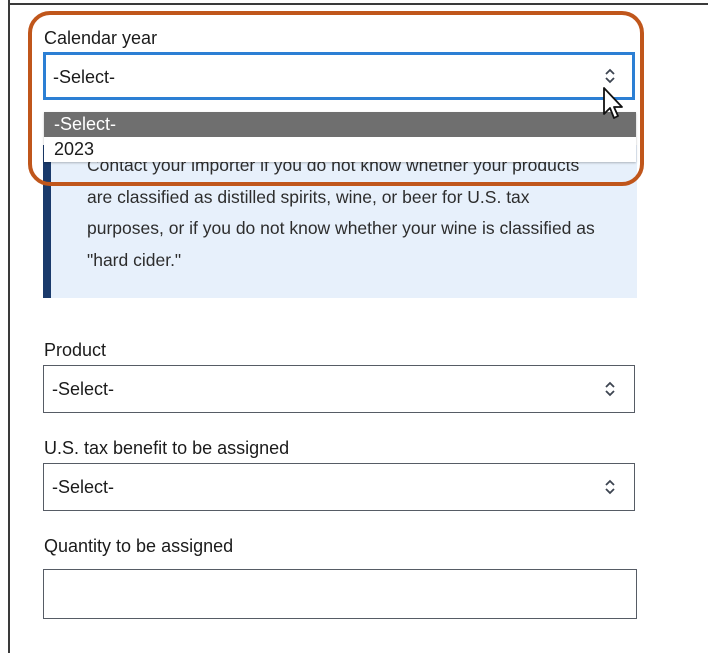 This screenshot has height=653, width=708. What do you see at coordinates (339, 389) in the screenshot?
I see `product-select: -Select-` at bounding box center [339, 389].